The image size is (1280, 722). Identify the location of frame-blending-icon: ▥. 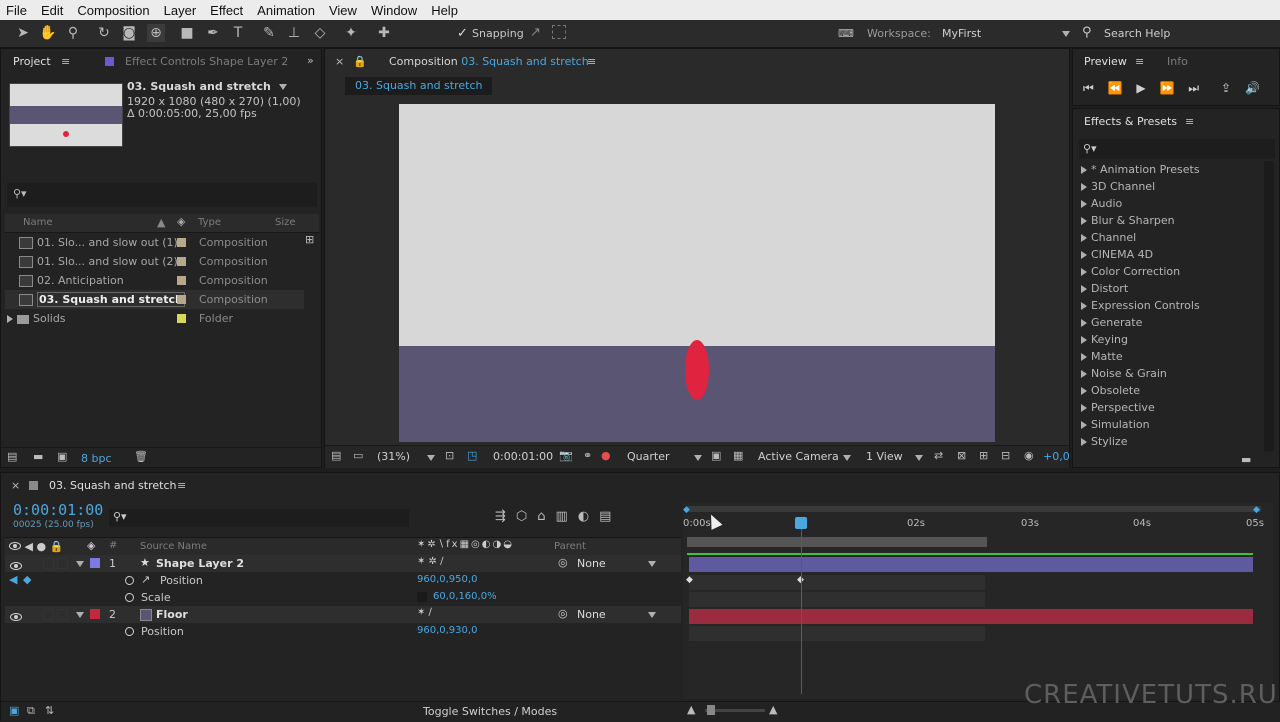
(567, 516).